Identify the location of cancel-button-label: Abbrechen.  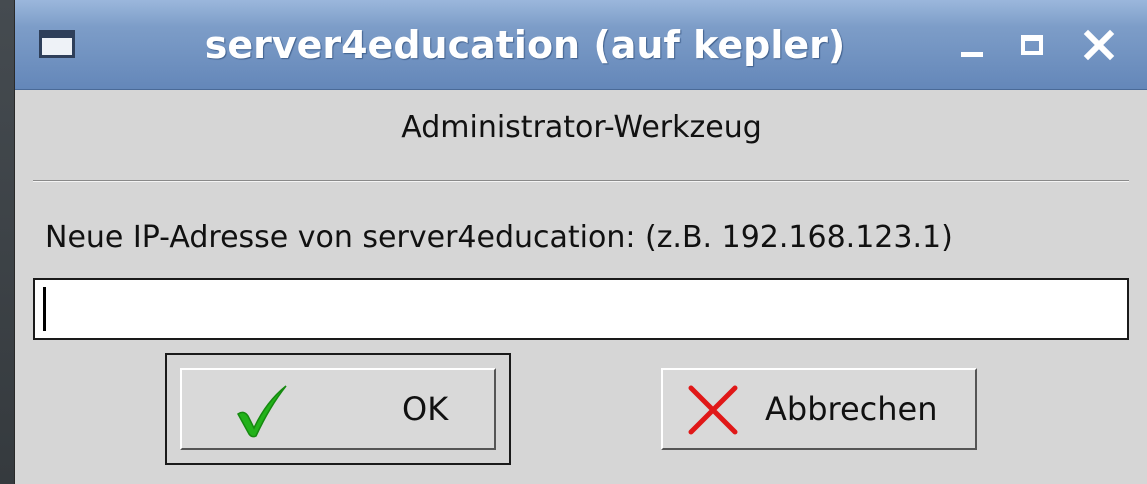
(851, 409).